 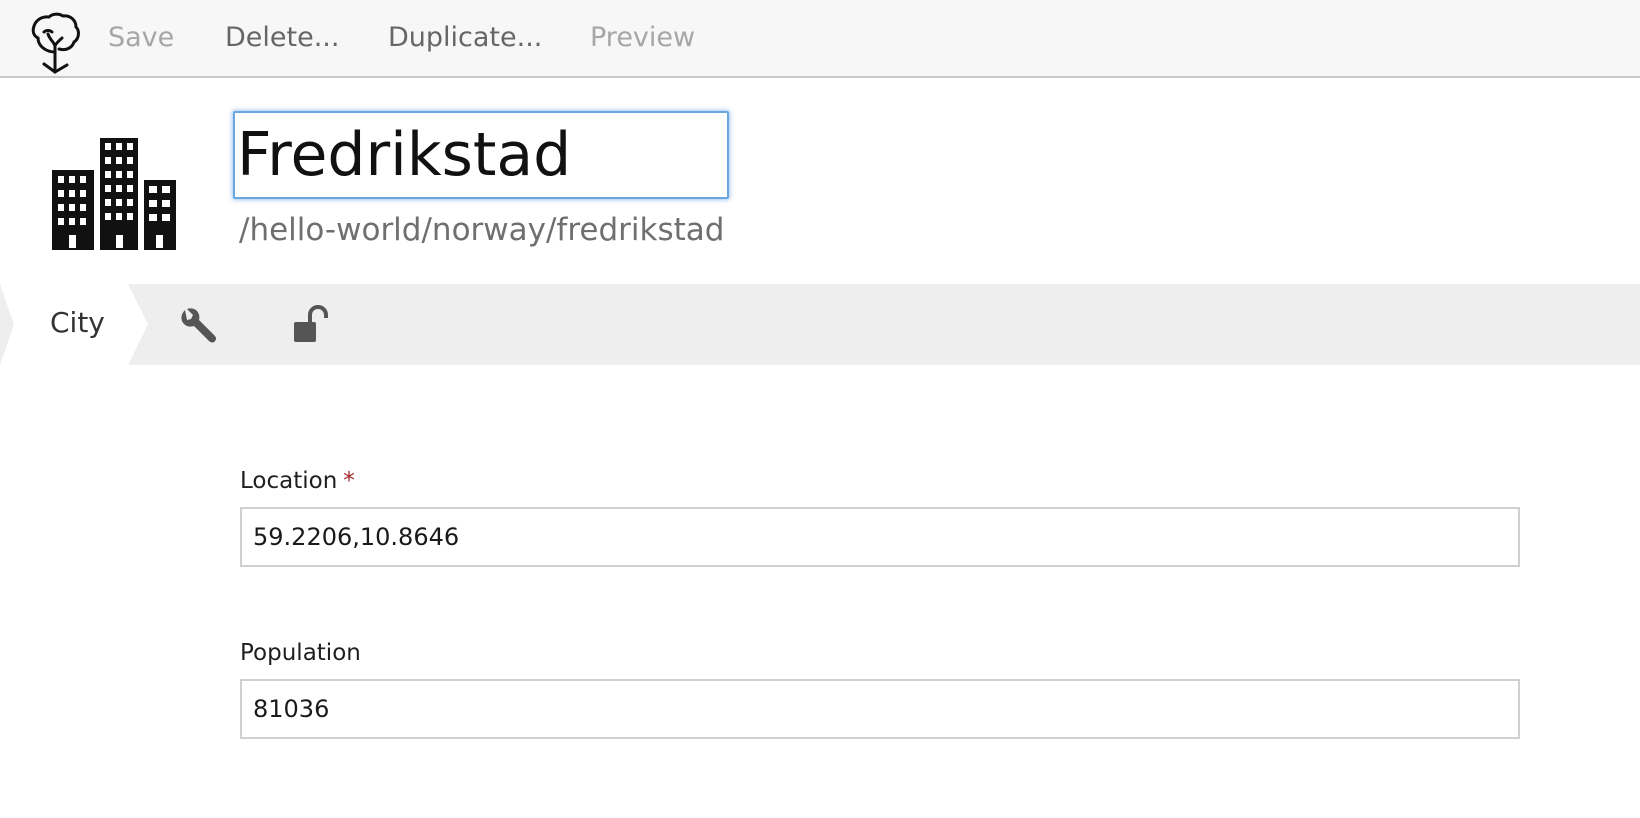 I want to click on preview-button: Preview, so click(x=642, y=38).